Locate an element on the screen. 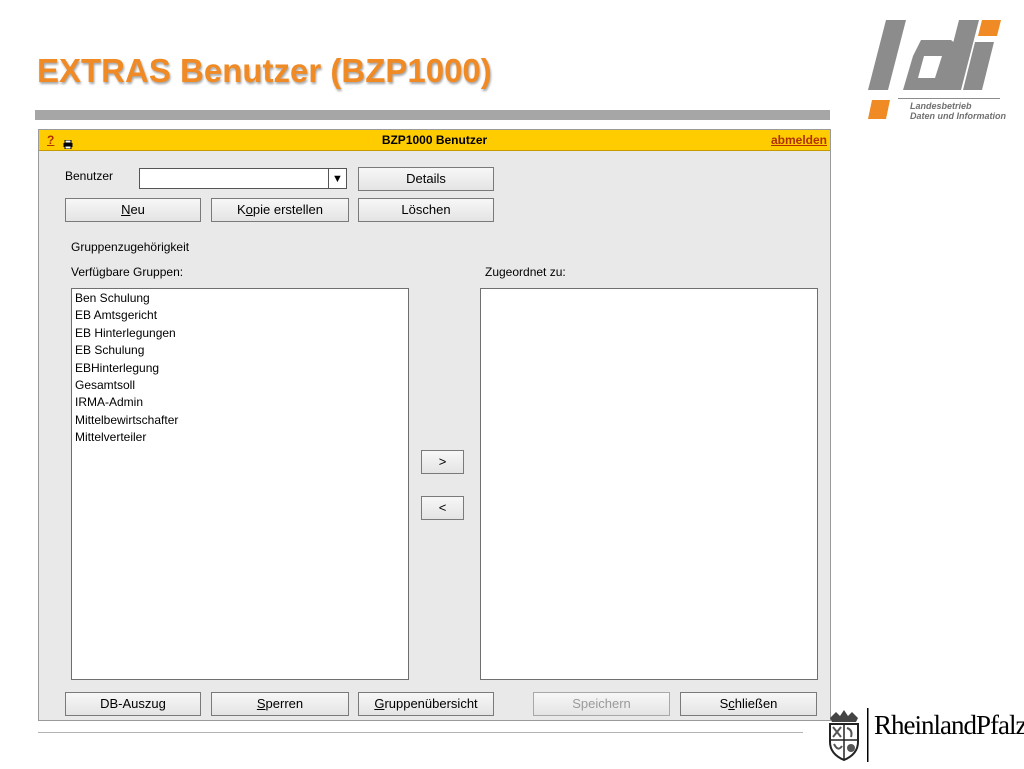  window-title-bar: ? BZP1000 Benutzer abmelden is located at coordinates (434, 140).